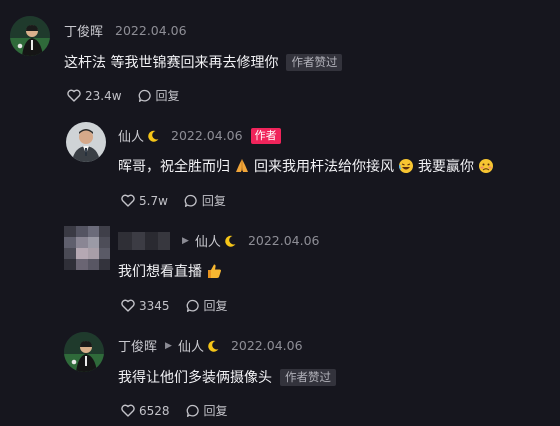 The width and height of the screenshot is (560, 426). Describe the element at coordinates (265, 135) in the screenshot. I see `author-tag: 作者` at that location.